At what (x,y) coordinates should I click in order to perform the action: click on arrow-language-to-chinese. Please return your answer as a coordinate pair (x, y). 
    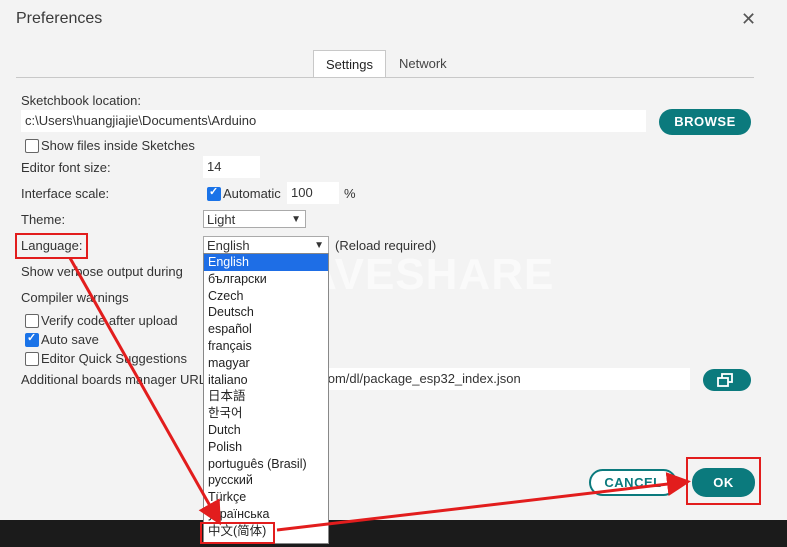
    Looking at the image, I should click on (144, 391).